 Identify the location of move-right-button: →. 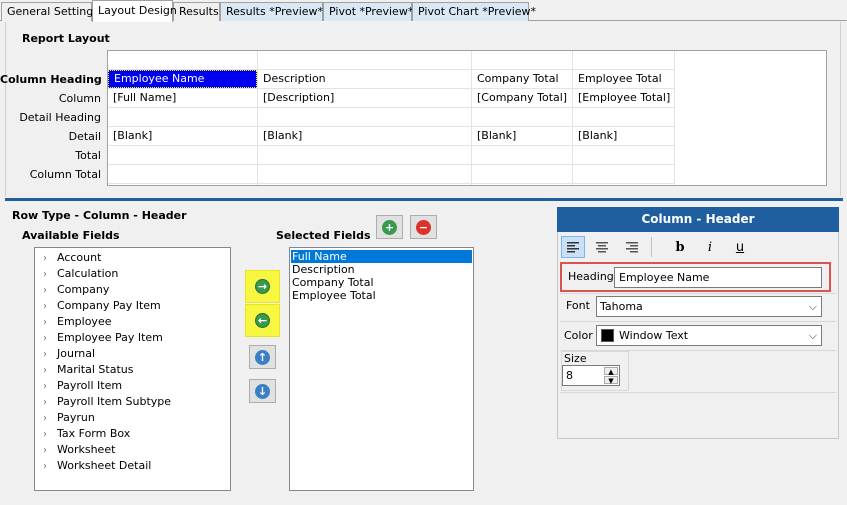
(262, 286).